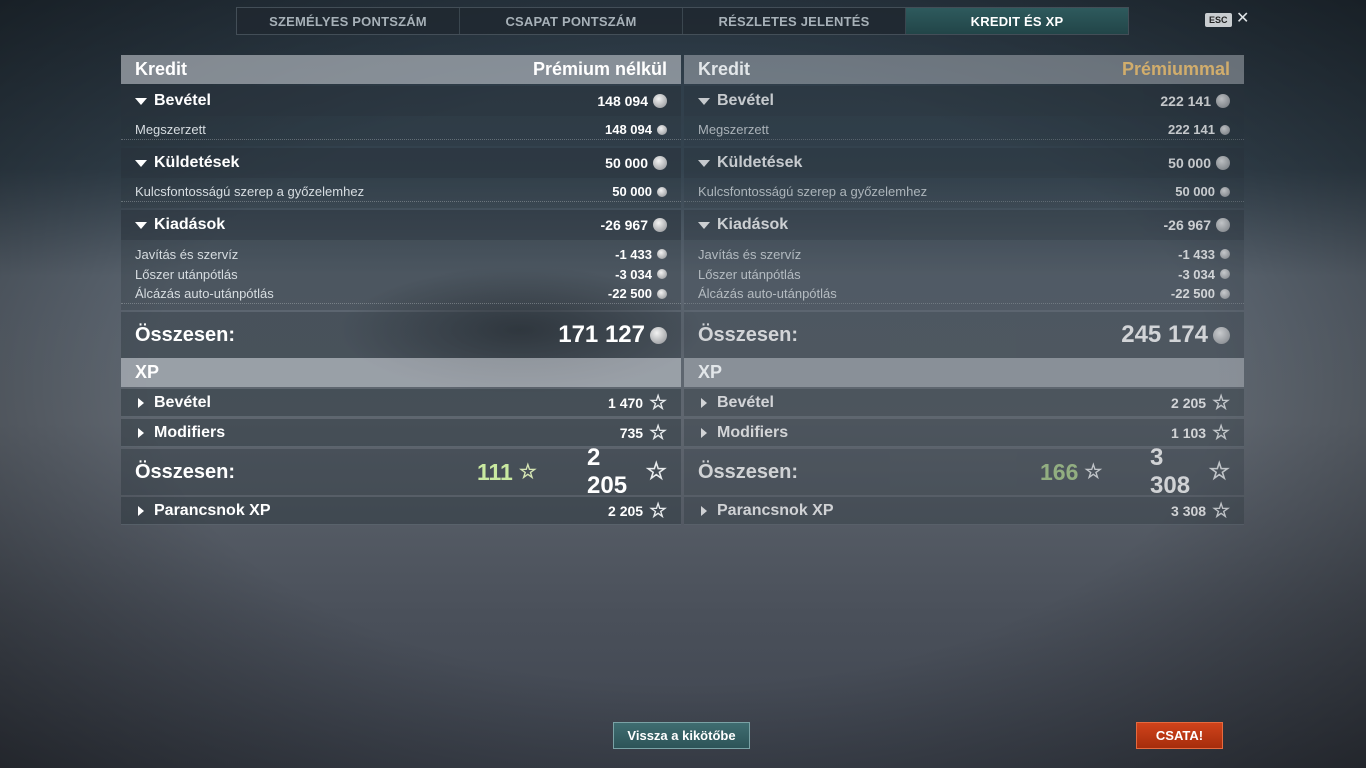 The image size is (1366, 768). Describe the element at coordinates (760, 162) in the screenshot. I see `section-label: Küldetések` at that location.